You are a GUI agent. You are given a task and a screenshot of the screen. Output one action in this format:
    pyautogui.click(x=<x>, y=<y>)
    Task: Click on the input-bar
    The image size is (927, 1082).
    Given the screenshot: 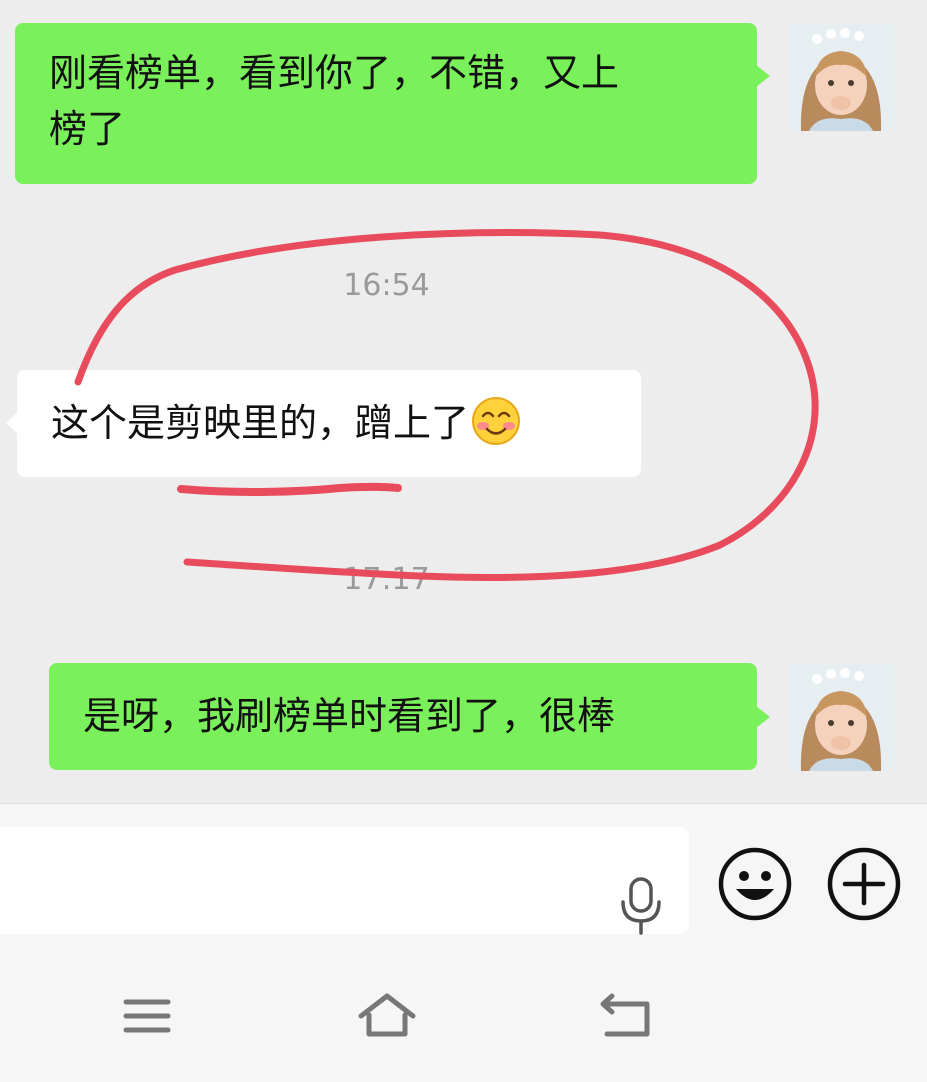 What is the action you would take?
    pyautogui.click(x=463, y=875)
    